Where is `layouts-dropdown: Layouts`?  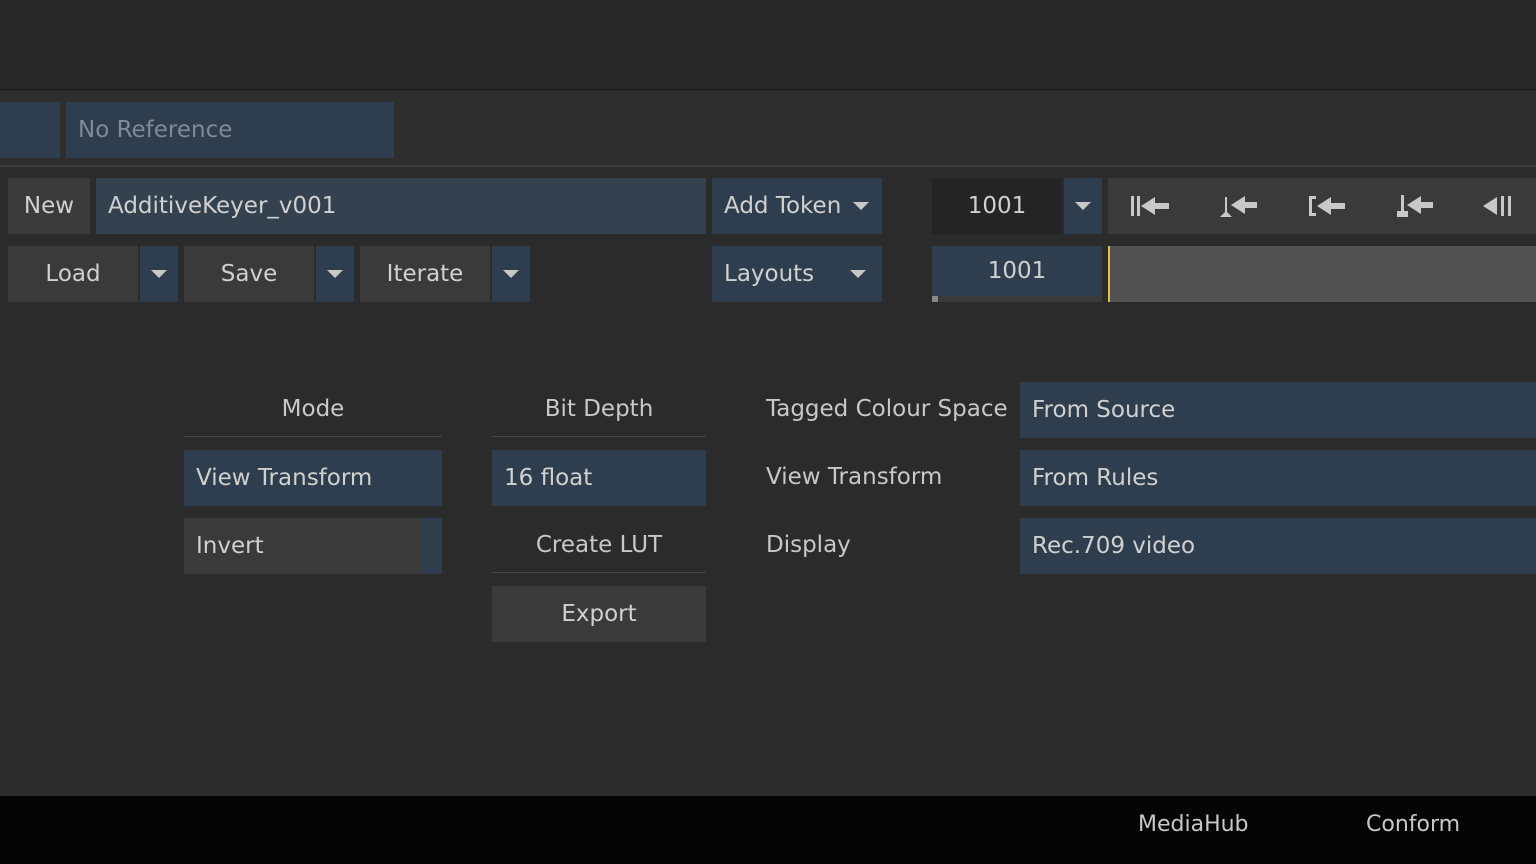 layouts-dropdown: Layouts is located at coordinates (797, 274).